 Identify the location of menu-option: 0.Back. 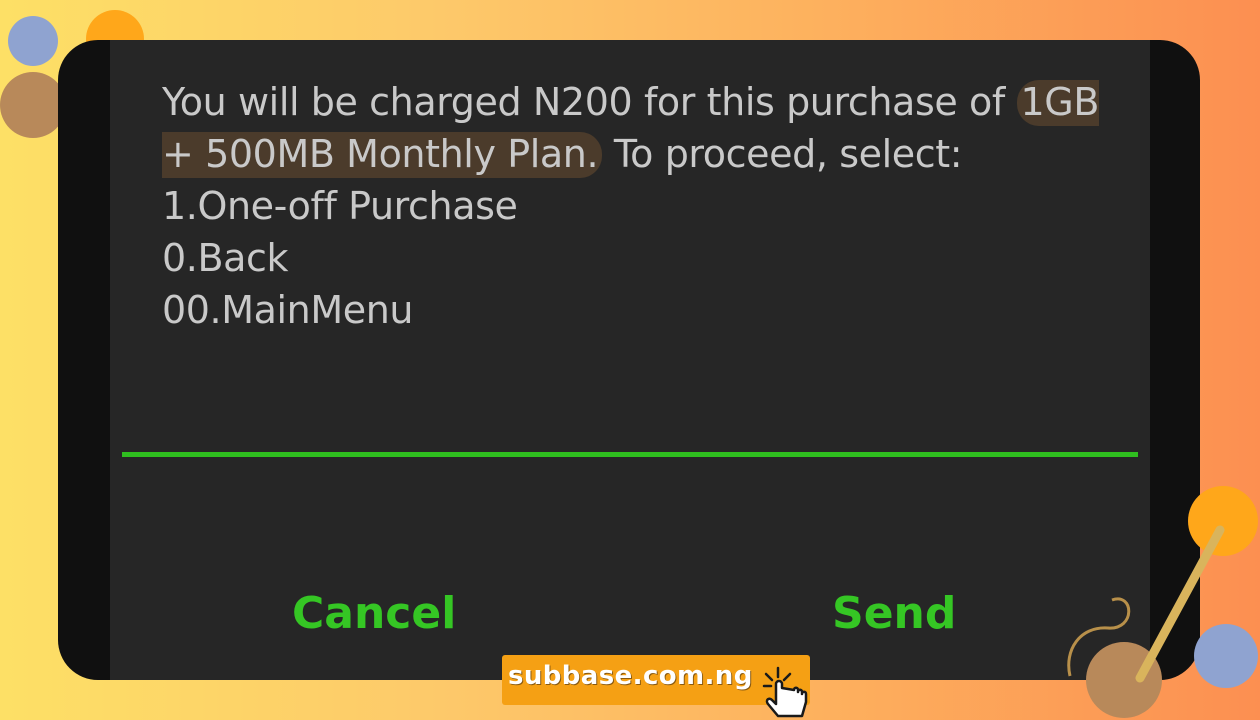
(225, 258).